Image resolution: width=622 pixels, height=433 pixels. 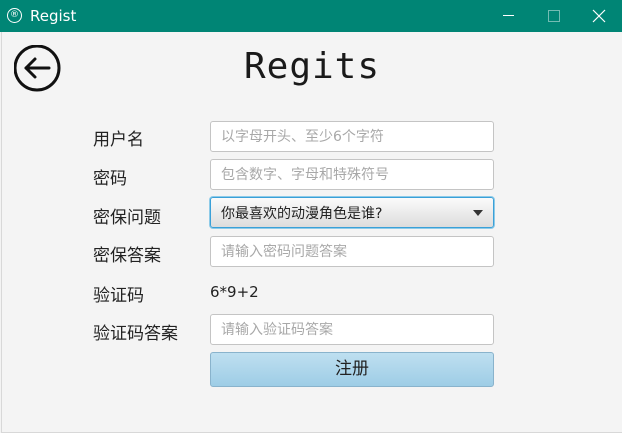 I want to click on captcha-value: 6*9+2, so click(x=234, y=292).